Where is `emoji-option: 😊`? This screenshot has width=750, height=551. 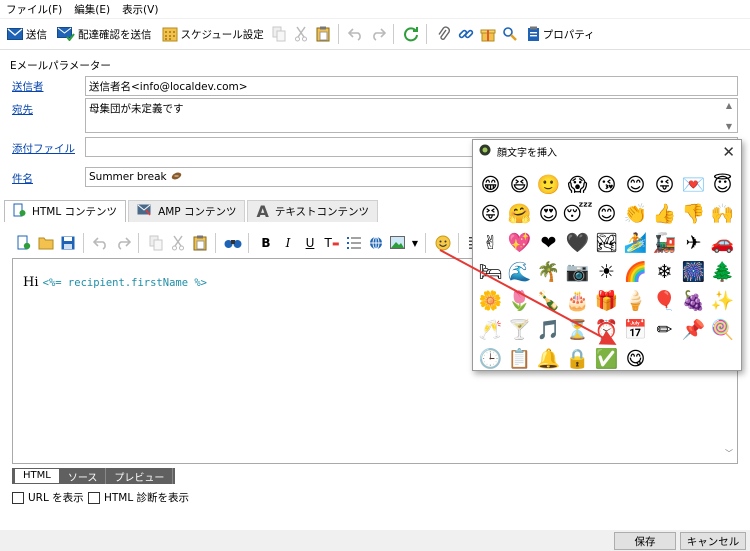 emoji-option: 😊 is located at coordinates (606, 213).